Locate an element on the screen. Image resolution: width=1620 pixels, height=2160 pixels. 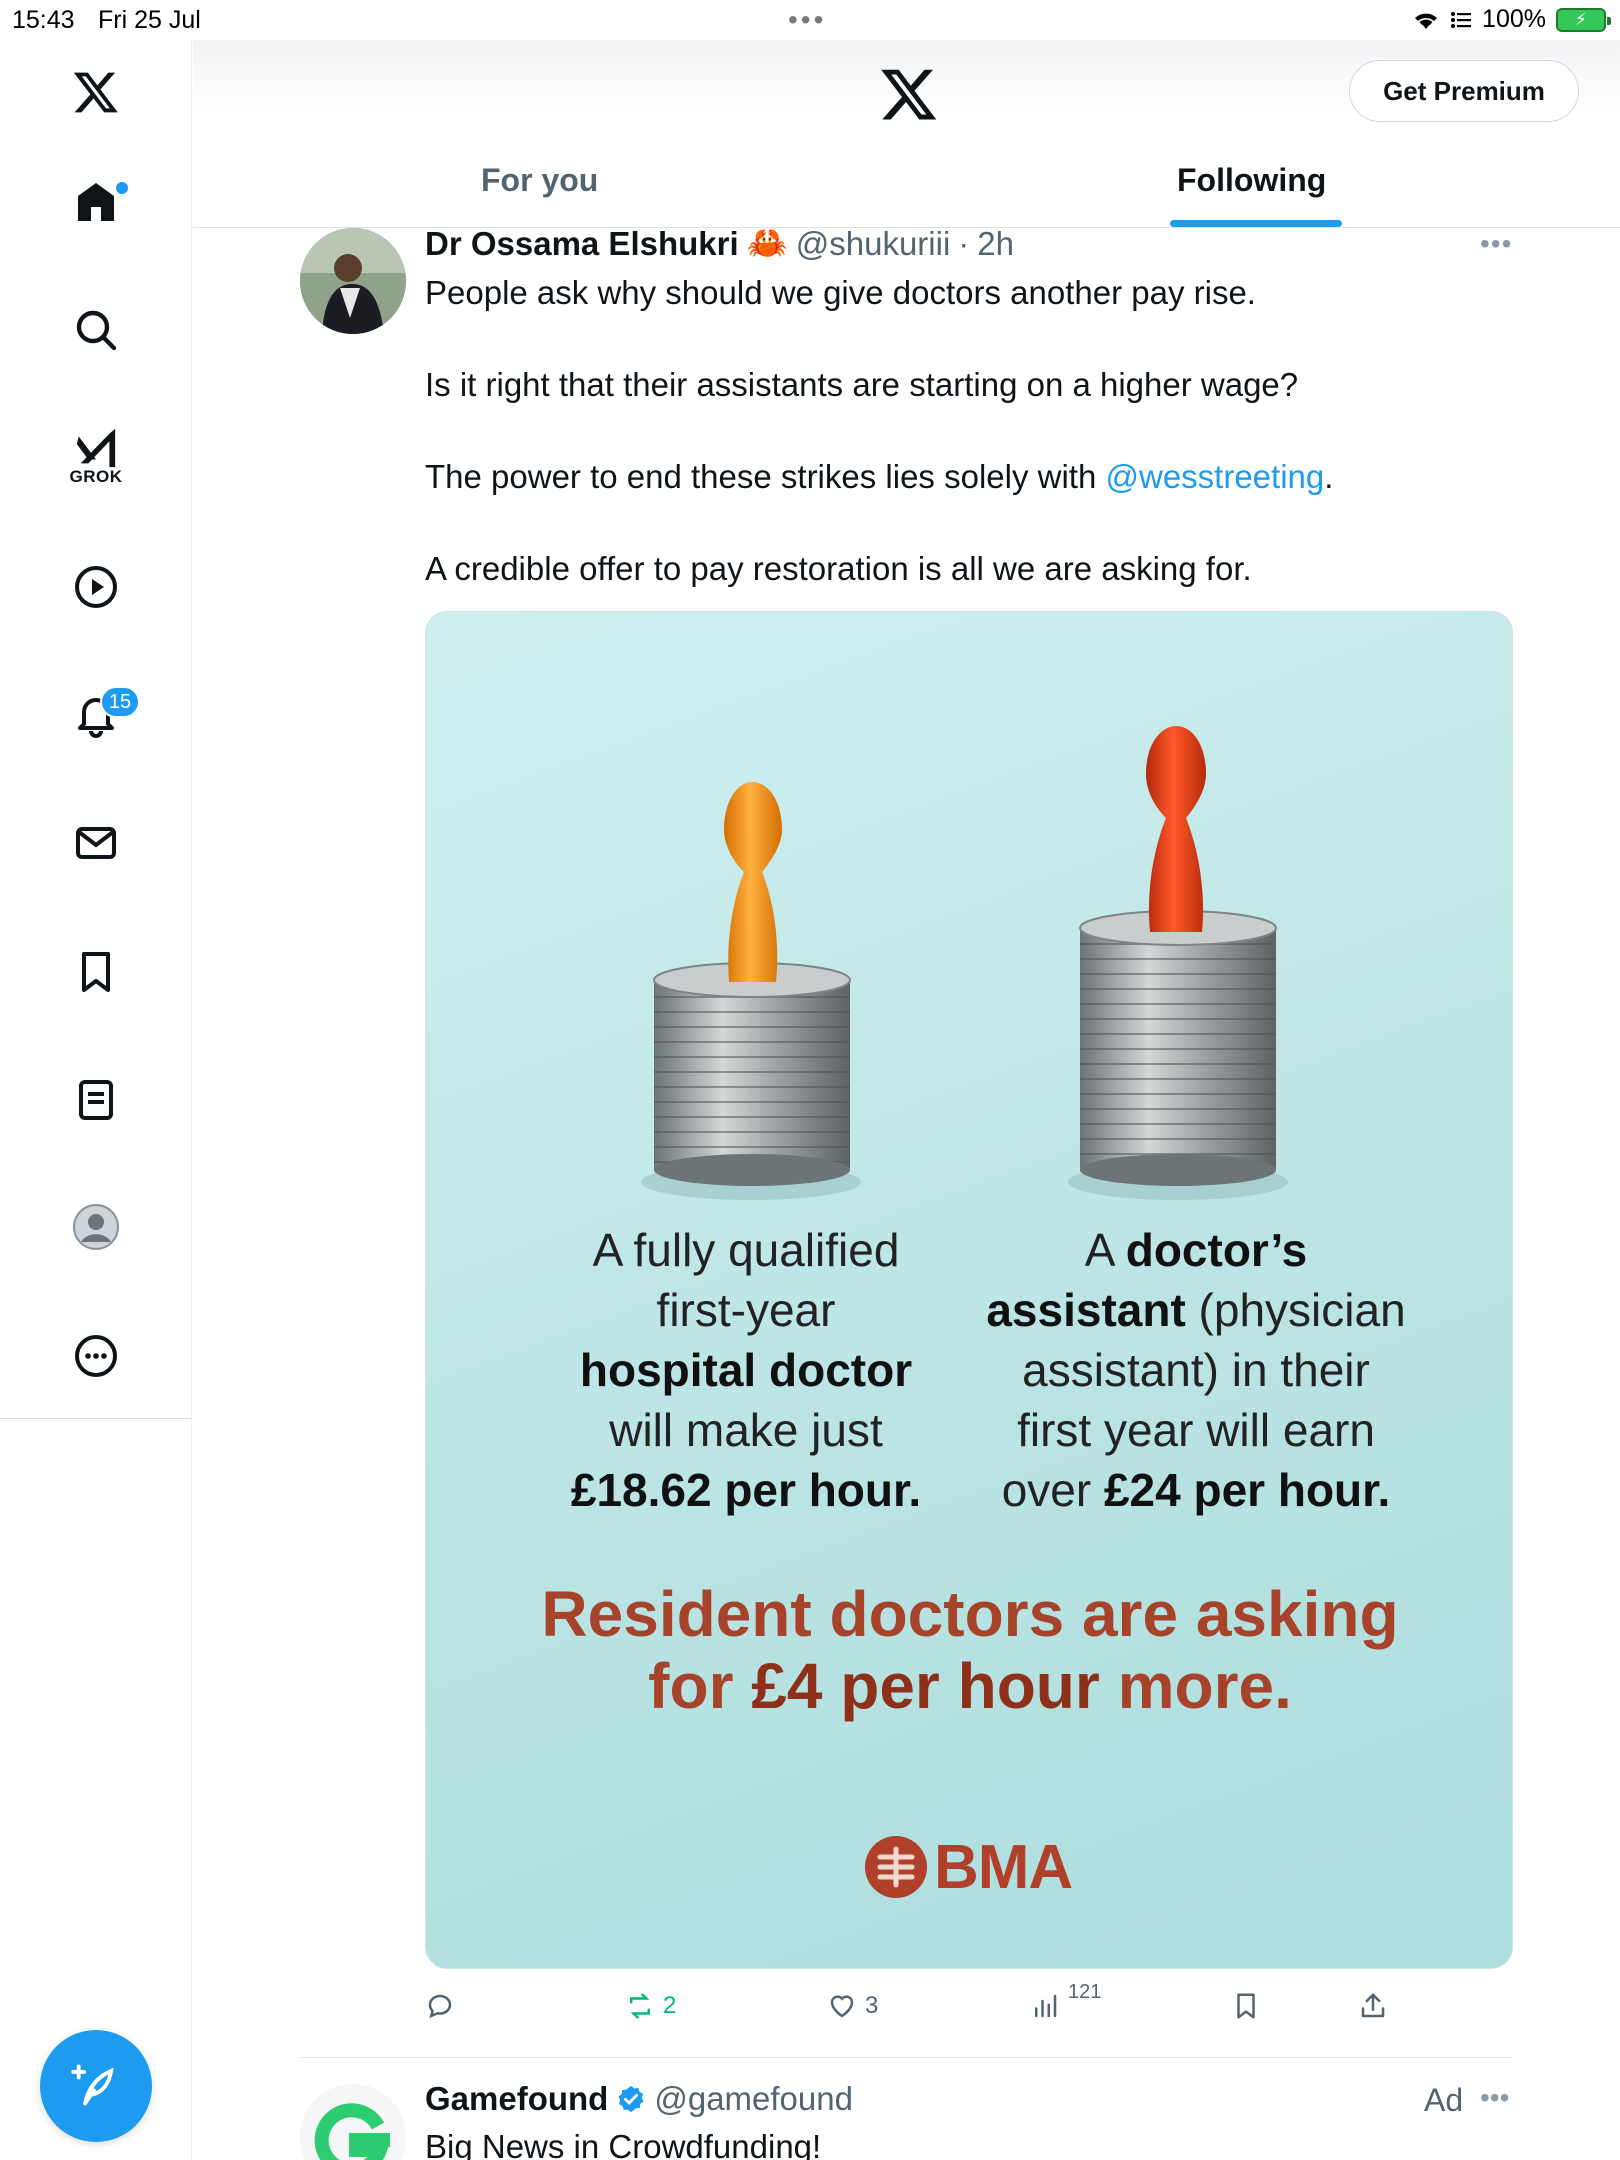
author-name: Dr Ossama Elshukri is located at coordinates (582, 244).